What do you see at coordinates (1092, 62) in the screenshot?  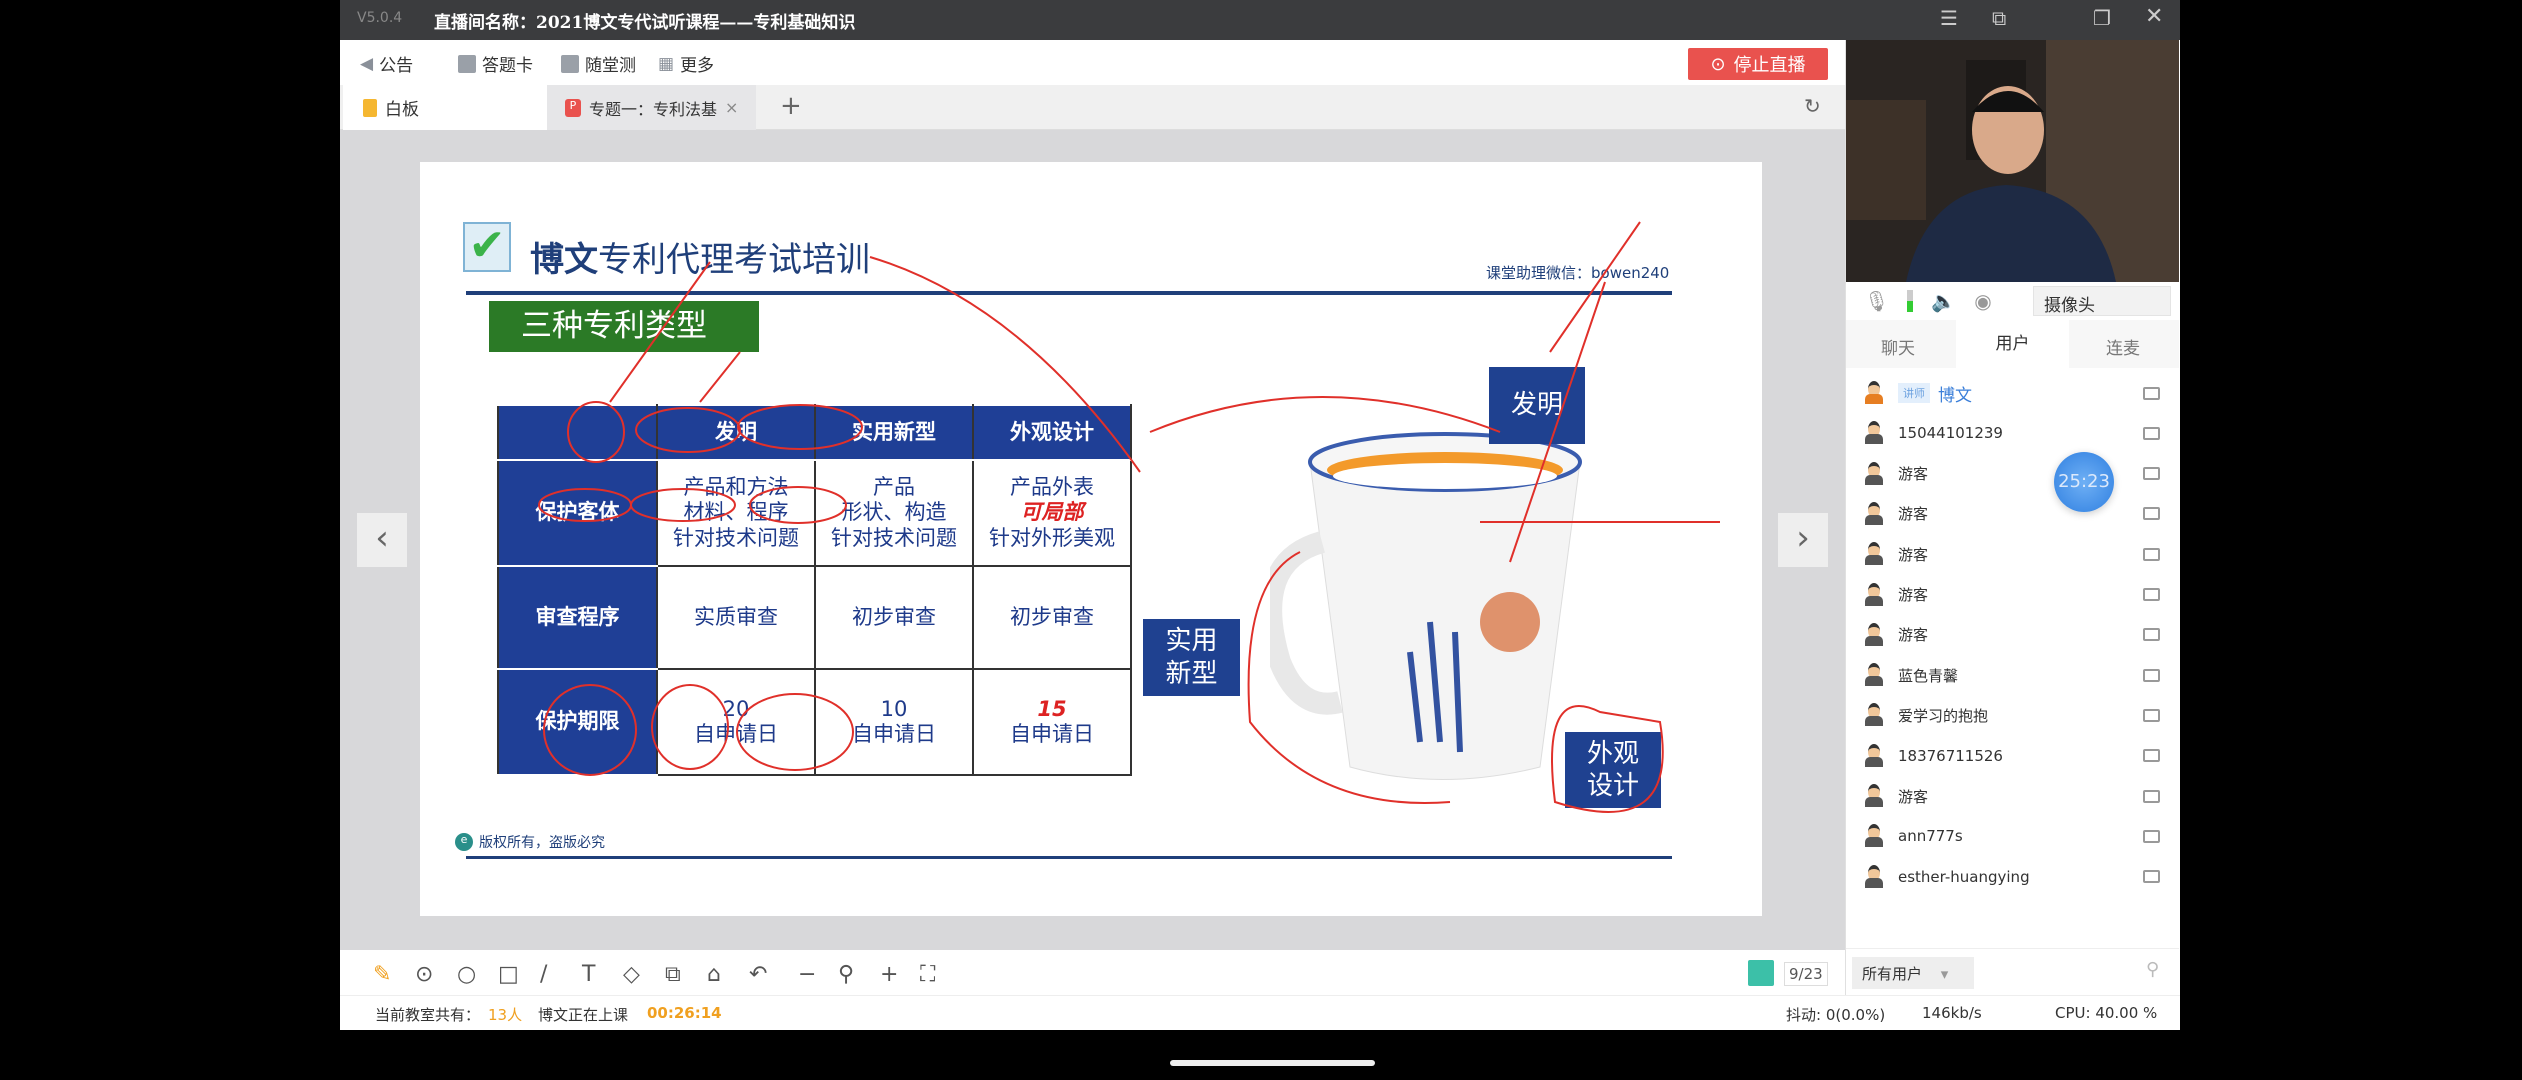 I see `top-toolbar: ◀ 公告 答题卡 随堂测 ▦ 更多 ⊙ 停止直播` at bounding box center [1092, 62].